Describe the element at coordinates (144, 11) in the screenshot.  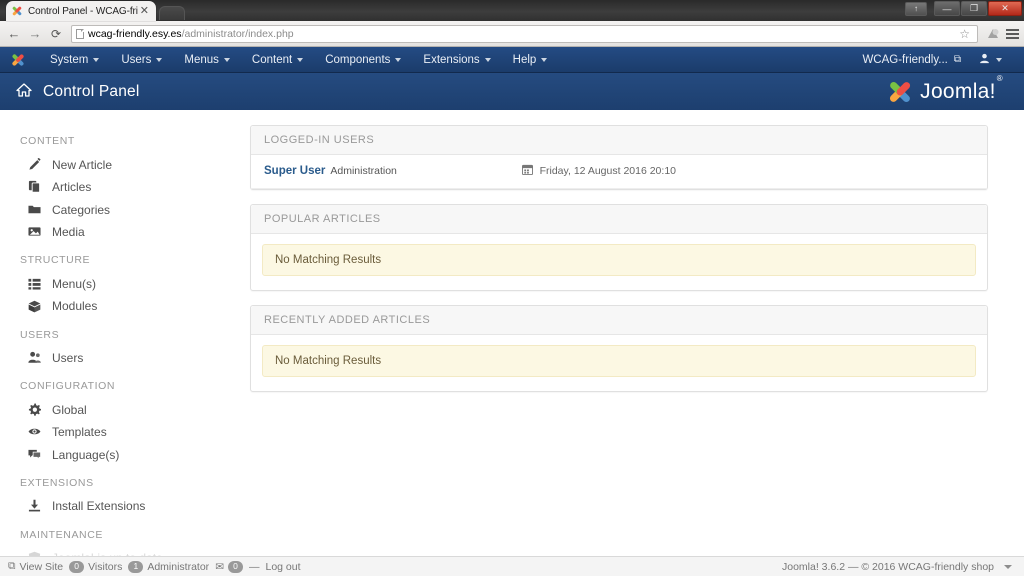
I see `close-icon: ✕` at that location.